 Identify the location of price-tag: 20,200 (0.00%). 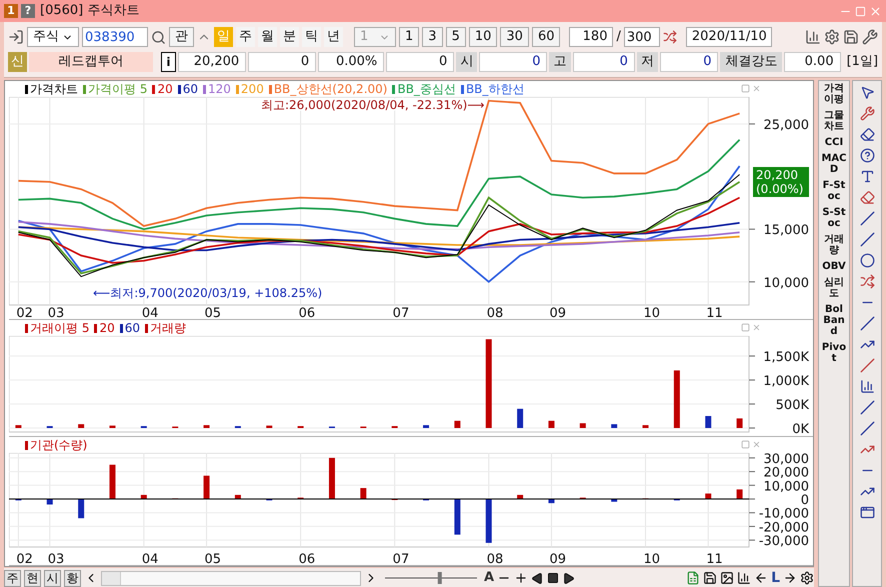
(781, 182).